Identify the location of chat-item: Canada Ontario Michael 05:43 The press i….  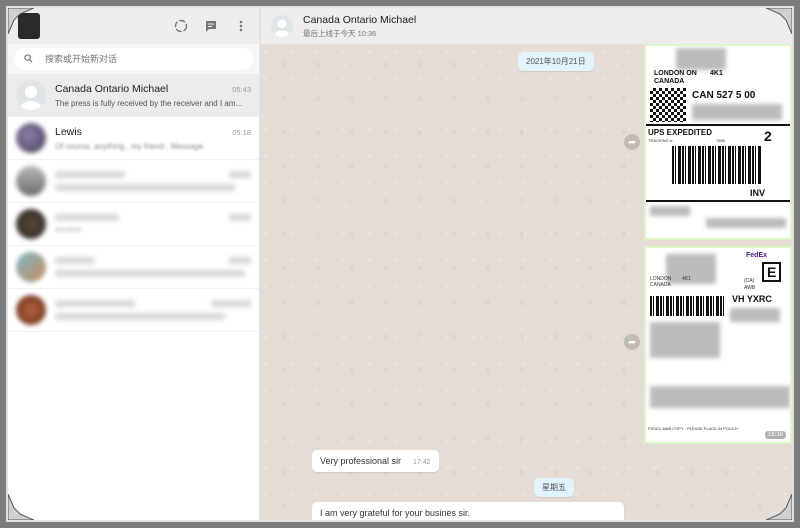
(133, 95).